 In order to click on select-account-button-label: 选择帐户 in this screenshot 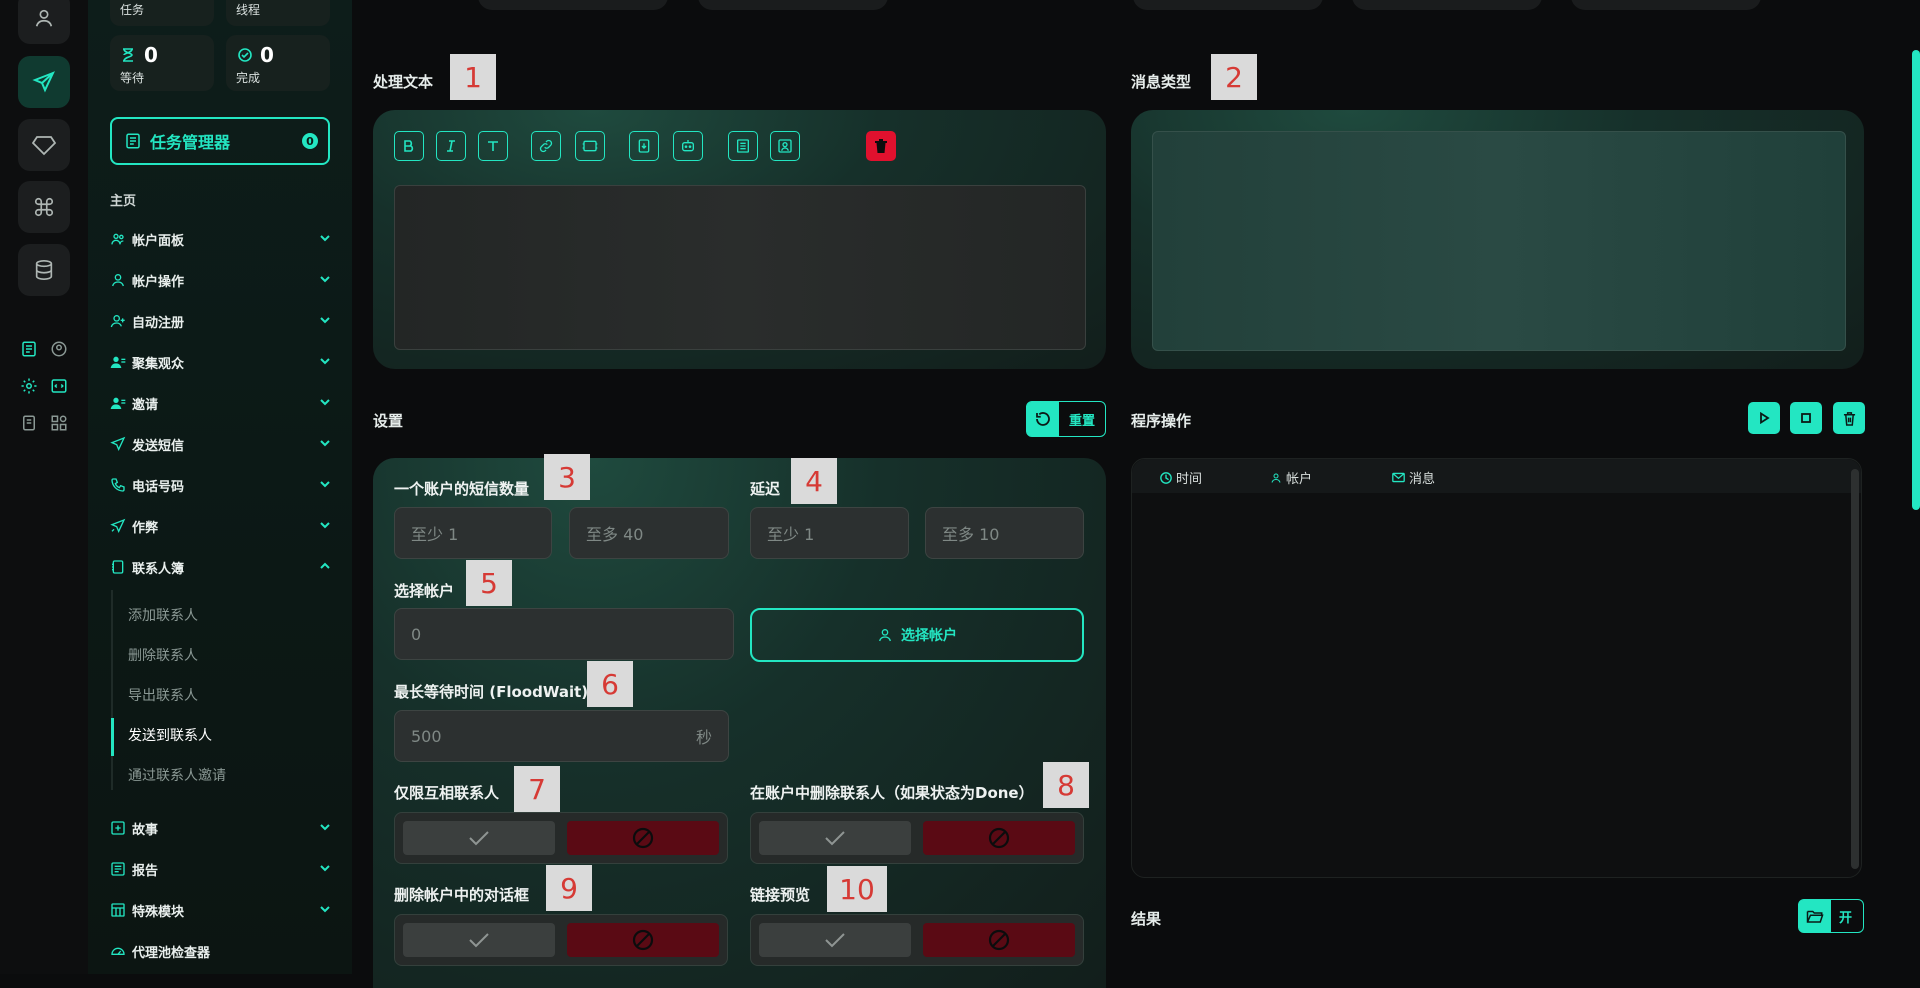, I will do `click(929, 636)`.